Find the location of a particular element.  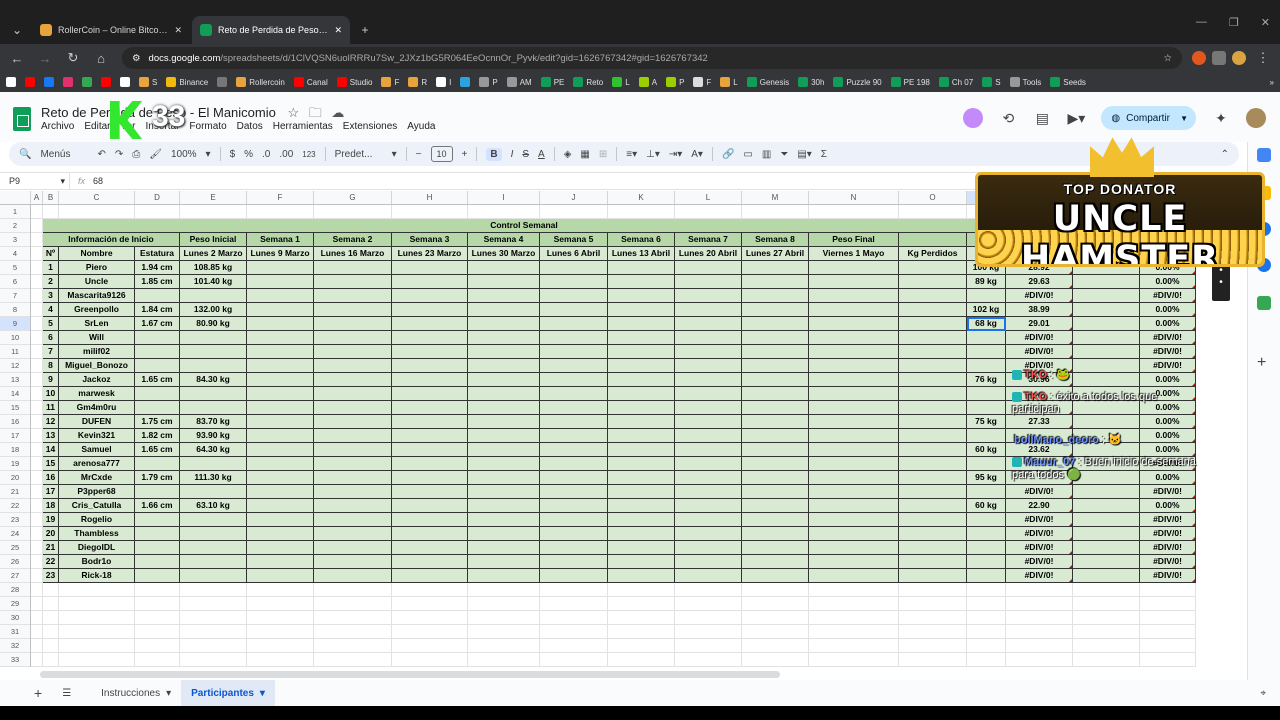

column-header: M is located at coordinates (775, 197).